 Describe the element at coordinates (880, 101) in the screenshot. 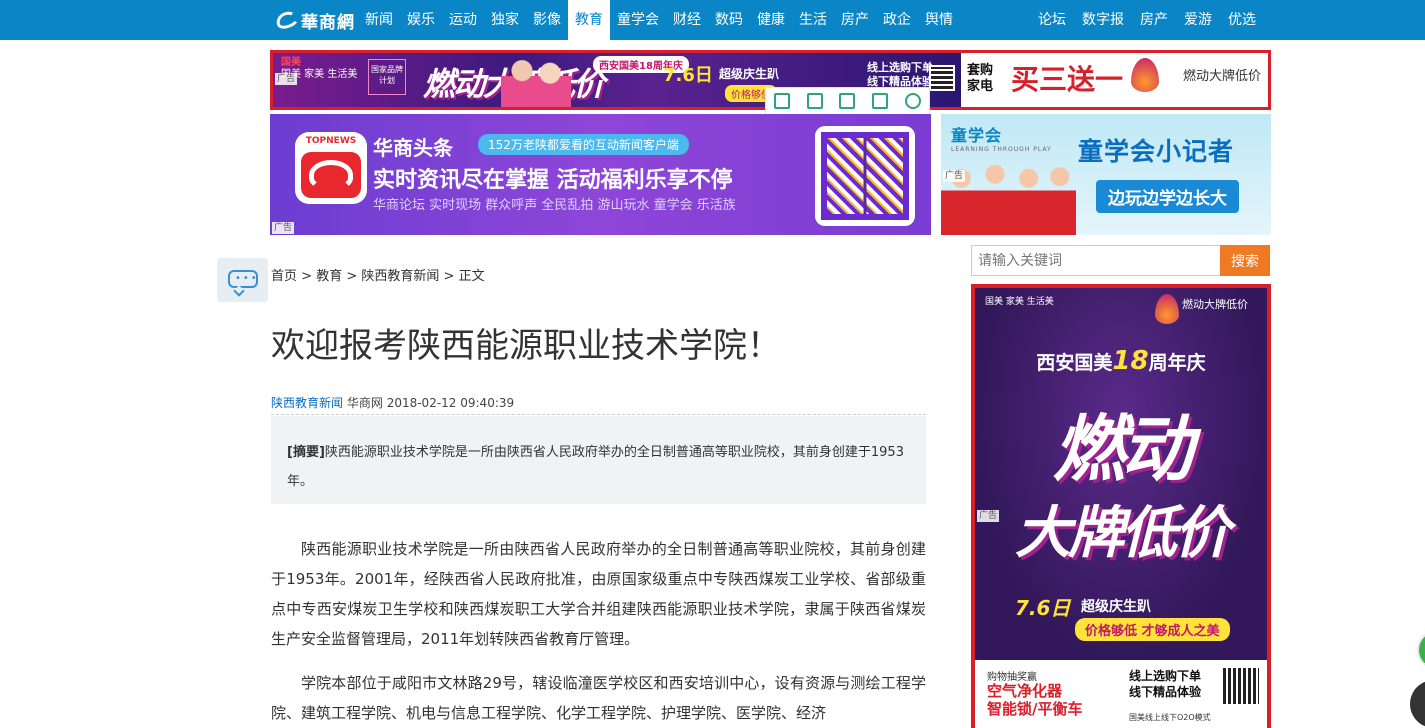

I see `share-icon` at that location.